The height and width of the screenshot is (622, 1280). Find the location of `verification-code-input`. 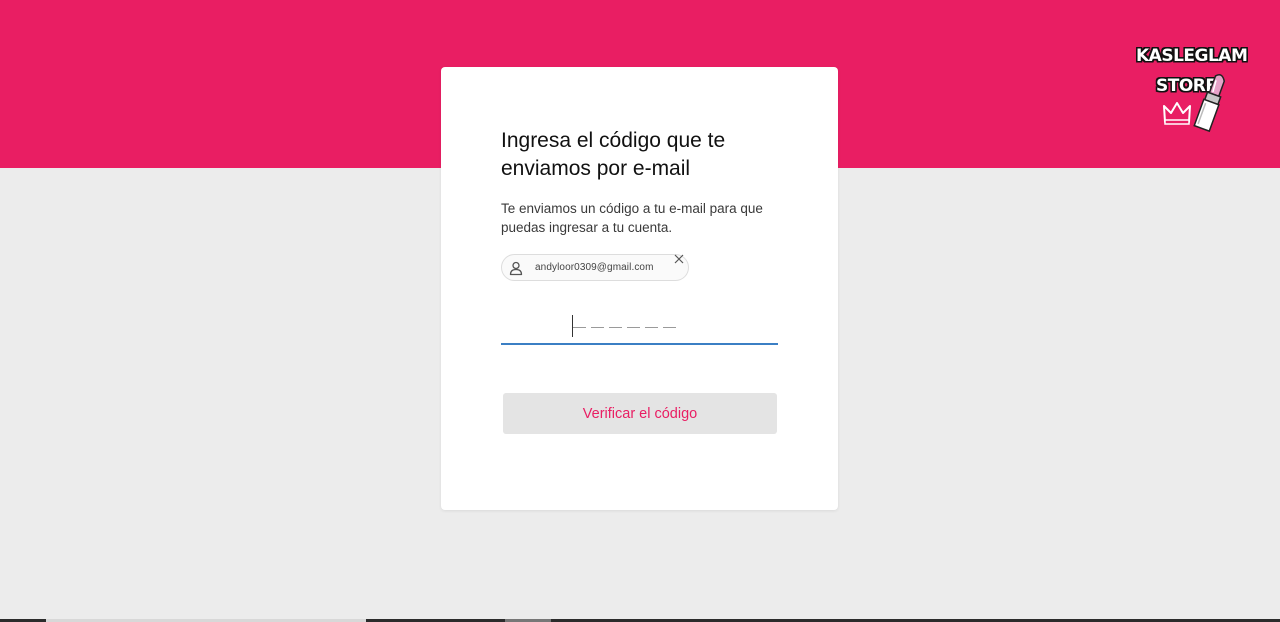

verification-code-input is located at coordinates (639, 328).